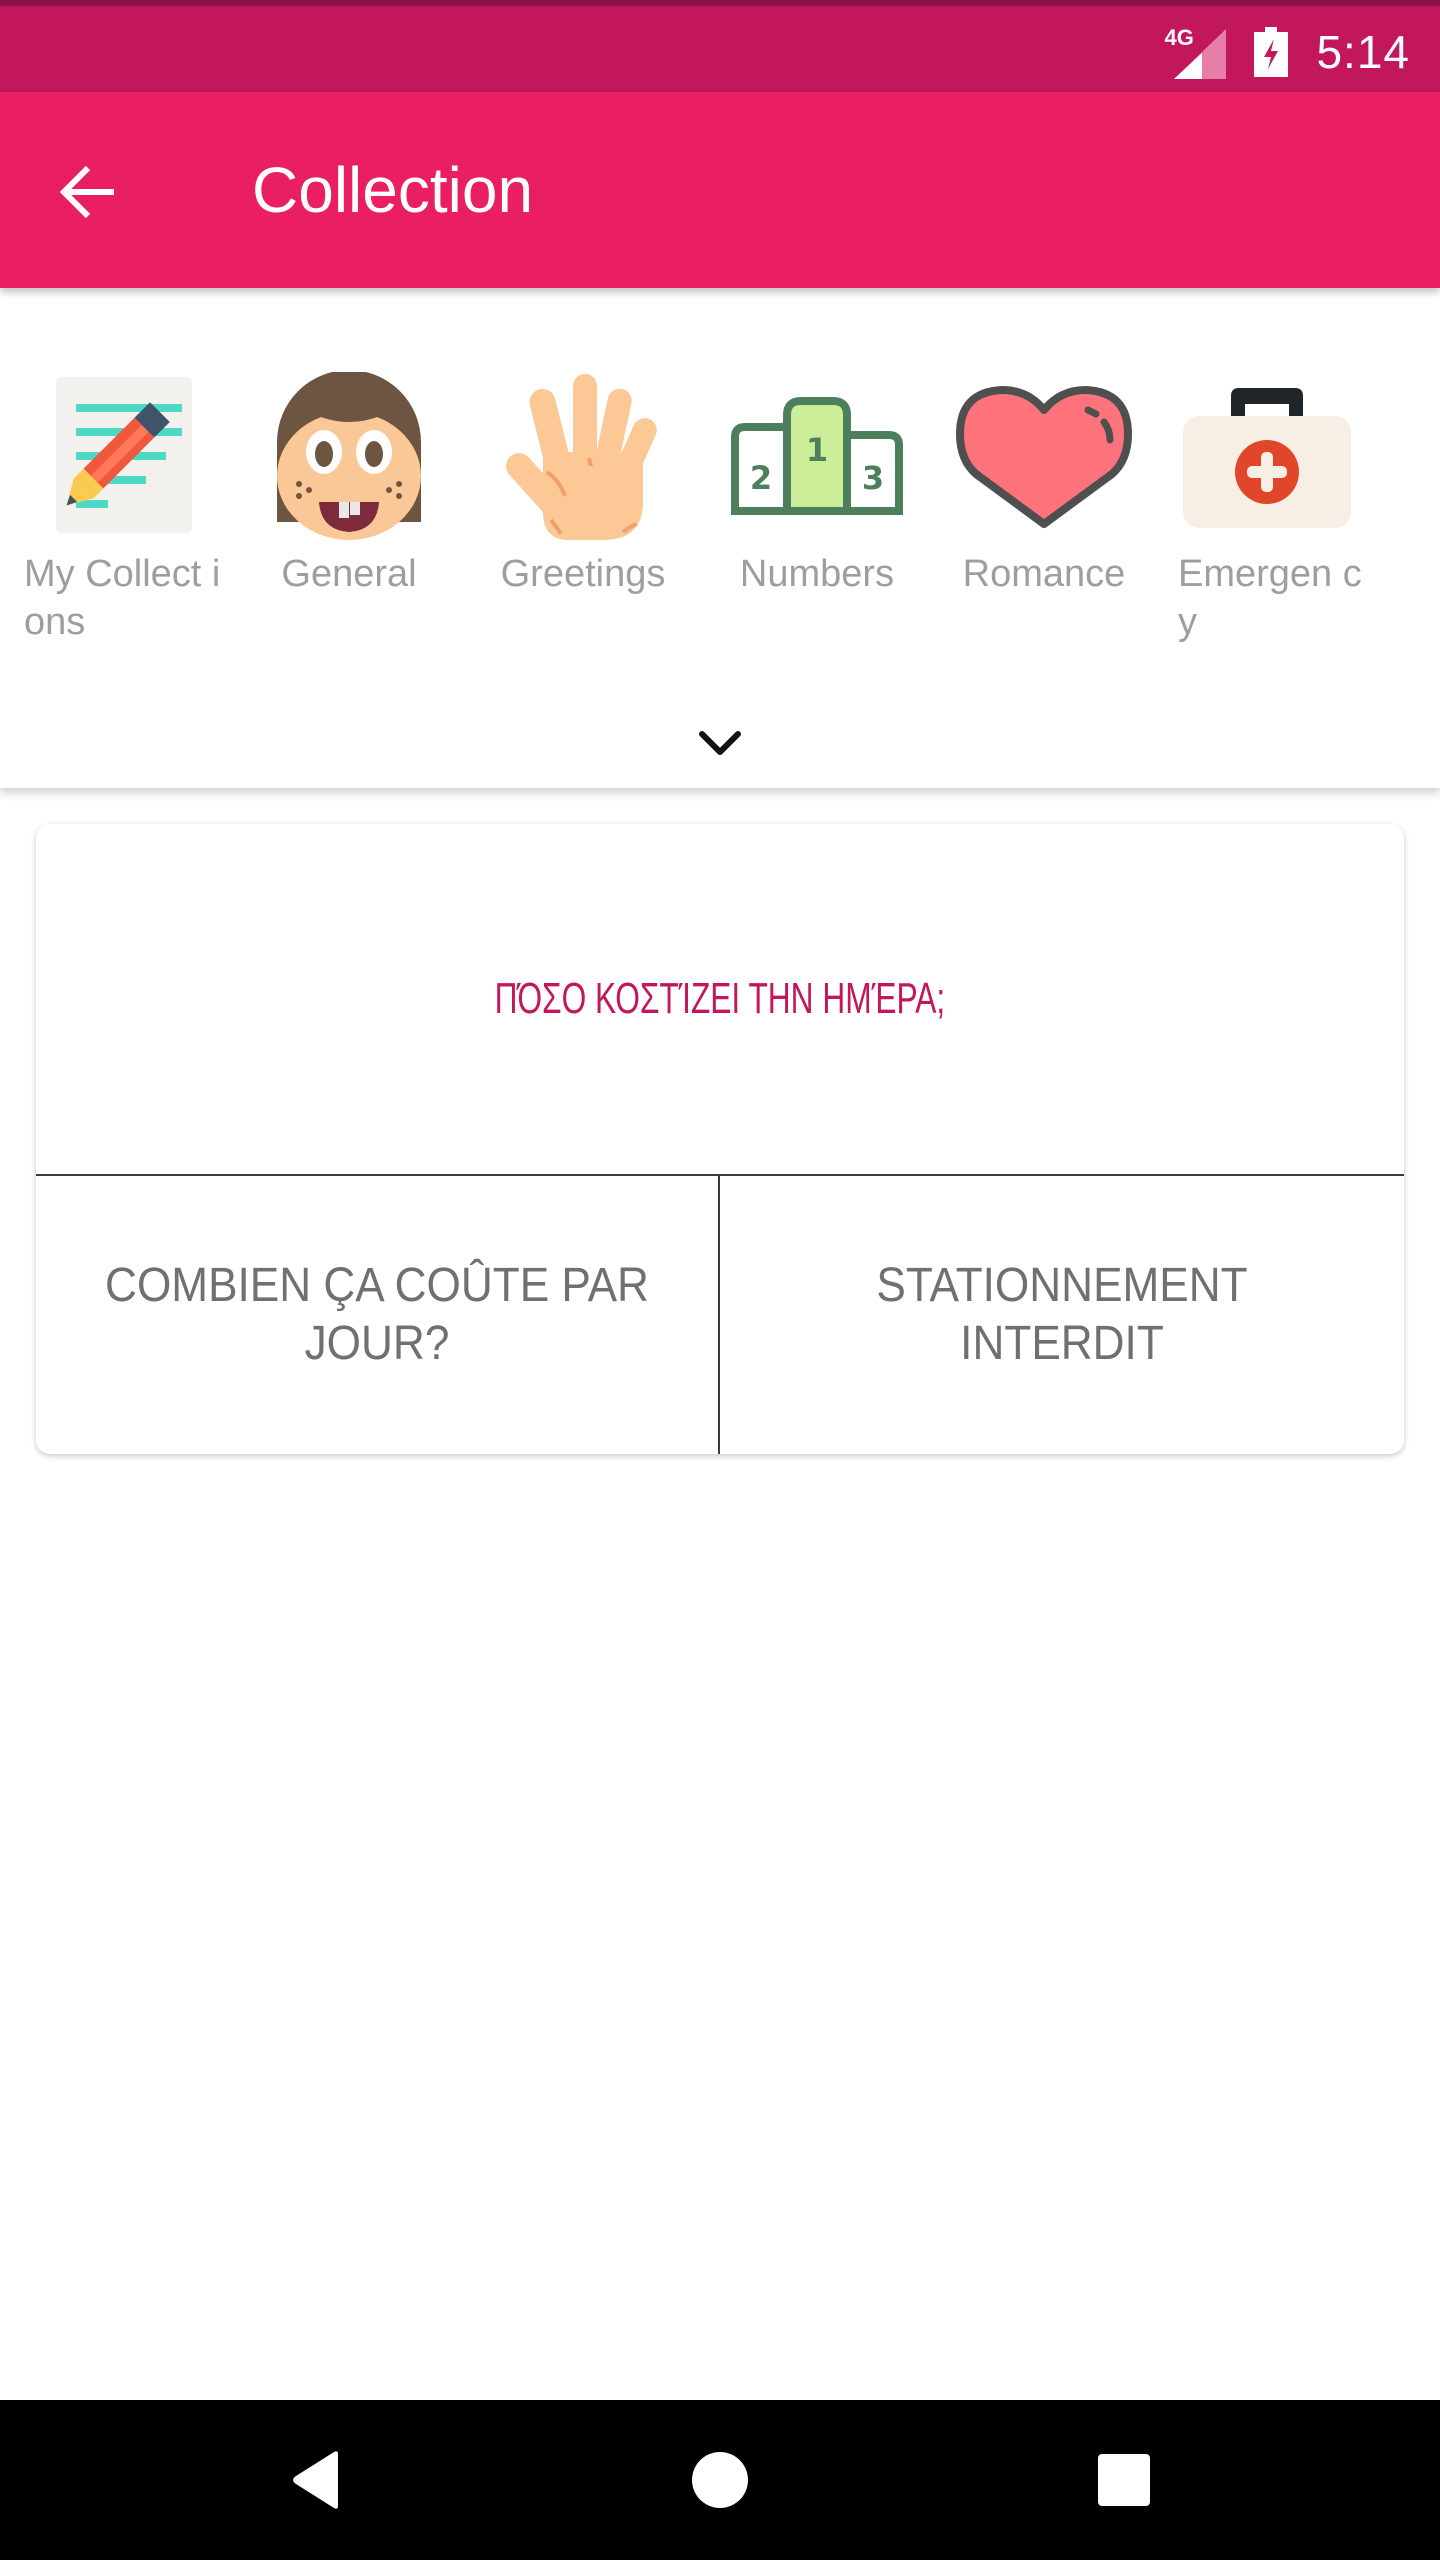 The height and width of the screenshot is (2560, 1440). Describe the element at coordinates (720, 190) in the screenshot. I see `app-bar: Collection` at that location.